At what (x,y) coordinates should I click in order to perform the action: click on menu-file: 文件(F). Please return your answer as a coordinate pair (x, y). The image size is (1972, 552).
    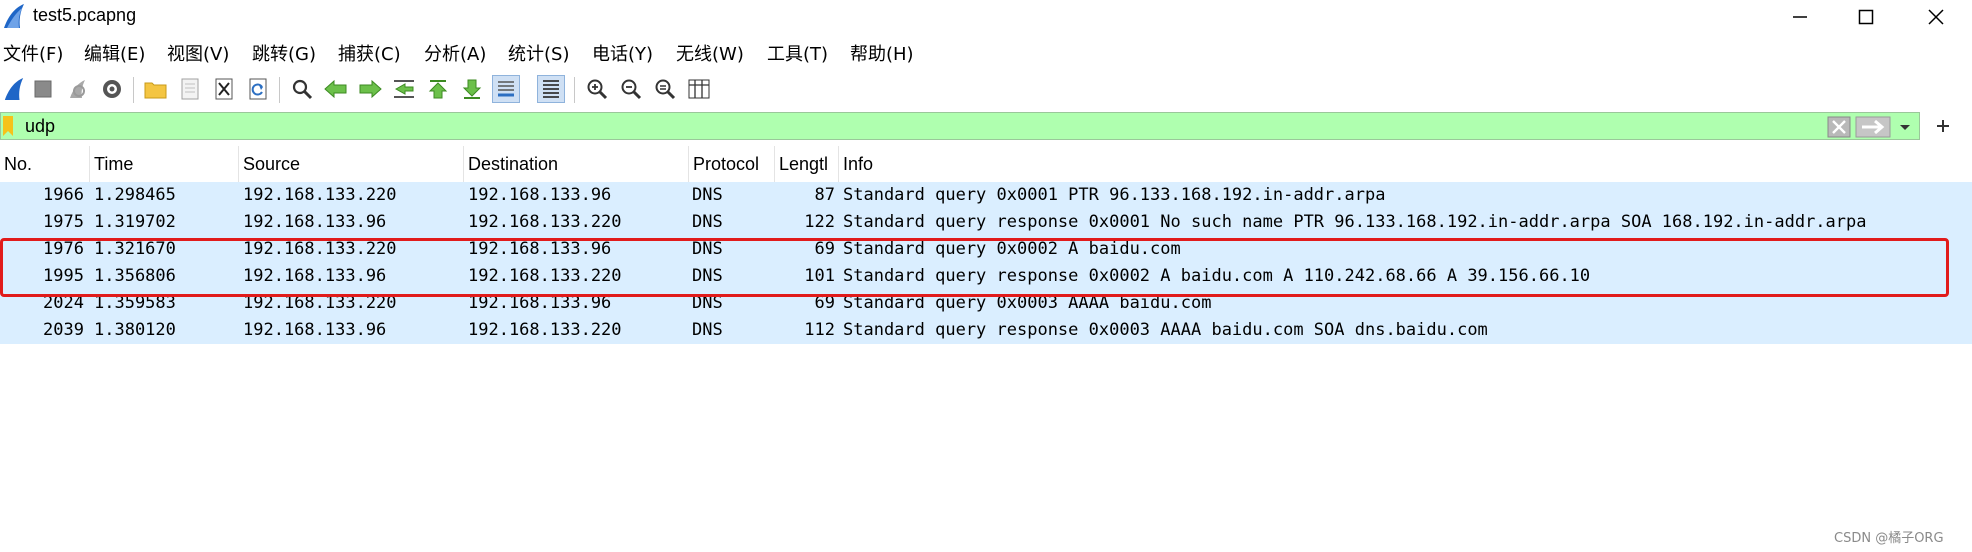
    Looking at the image, I should click on (33, 53).